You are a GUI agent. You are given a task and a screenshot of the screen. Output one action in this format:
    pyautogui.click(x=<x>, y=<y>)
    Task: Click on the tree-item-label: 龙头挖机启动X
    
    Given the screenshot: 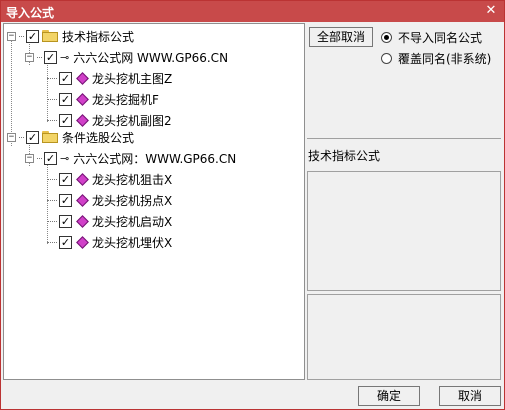 What is the action you would take?
    pyautogui.click(x=132, y=221)
    